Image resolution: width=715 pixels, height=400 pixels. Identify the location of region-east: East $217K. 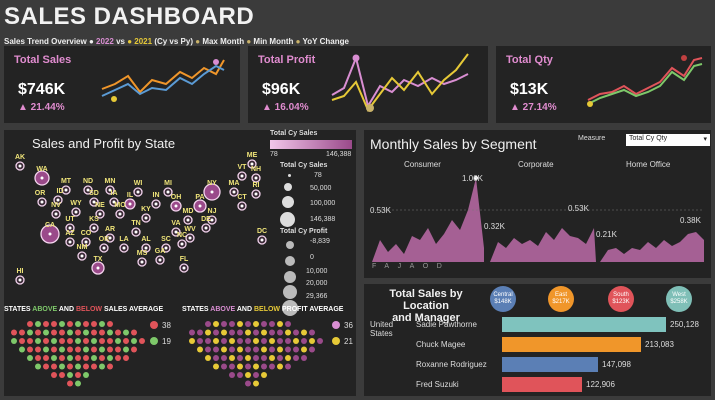
(561, 299).